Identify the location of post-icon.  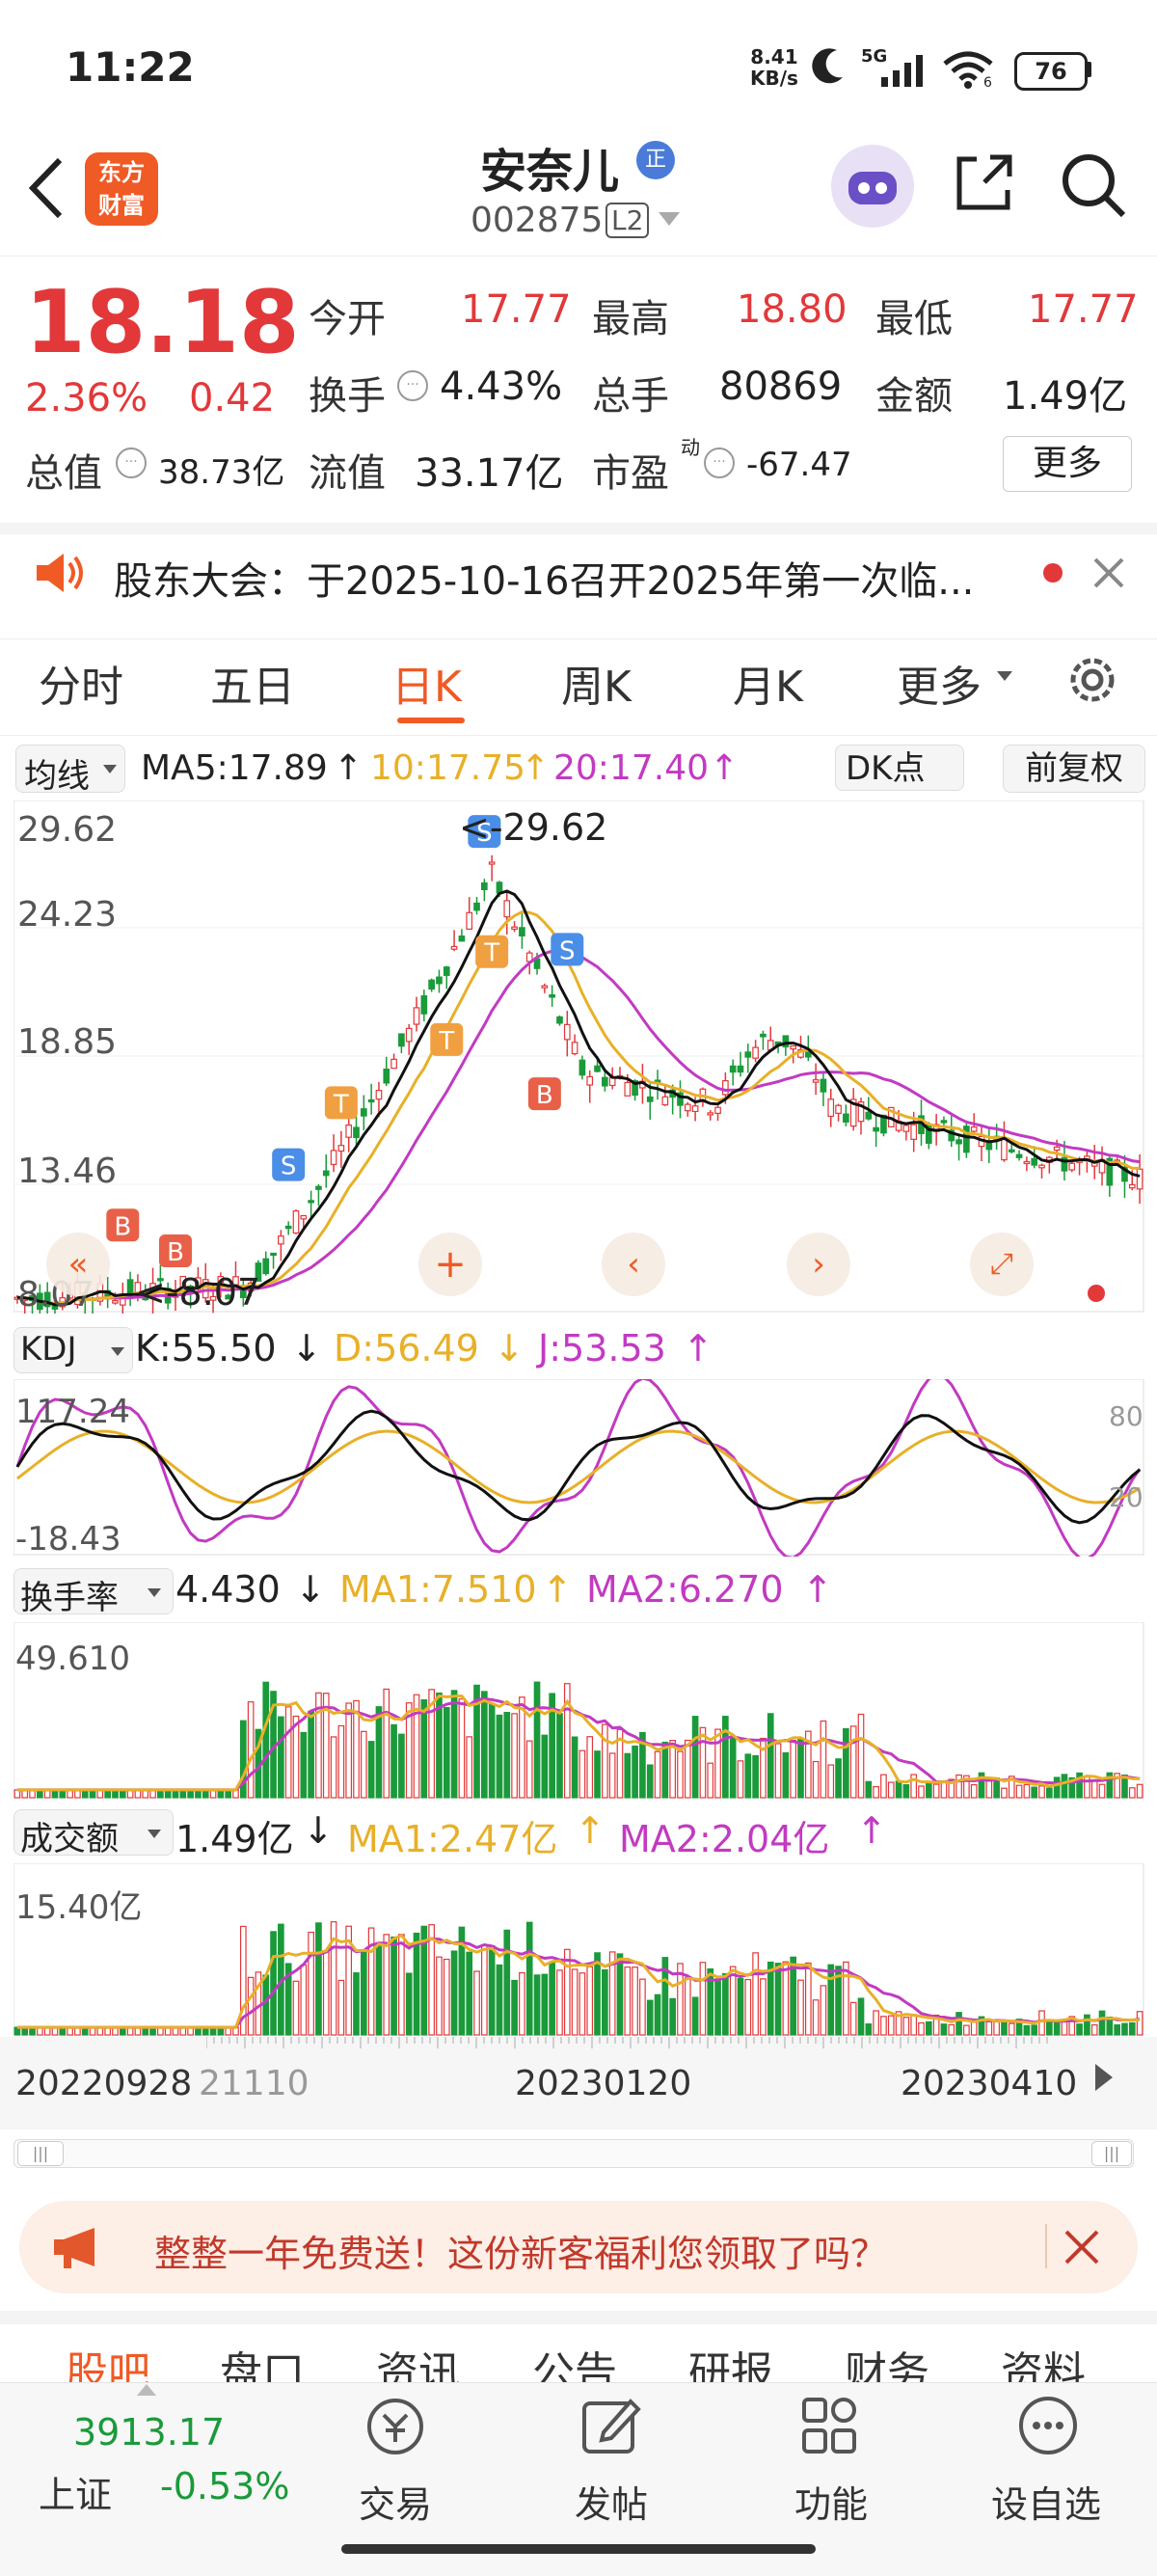
(610, 2427).